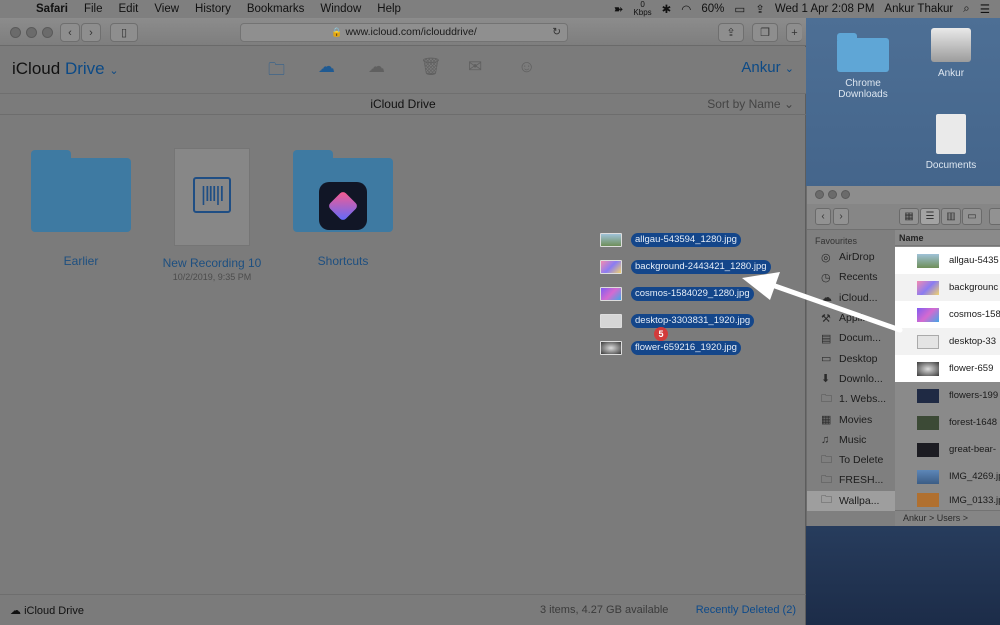 The height and width of the screenshot is (625, 1000). Describe the element at coordinates (765, 32) in the screenshot. I see `tabs-button: ❐` at that location.